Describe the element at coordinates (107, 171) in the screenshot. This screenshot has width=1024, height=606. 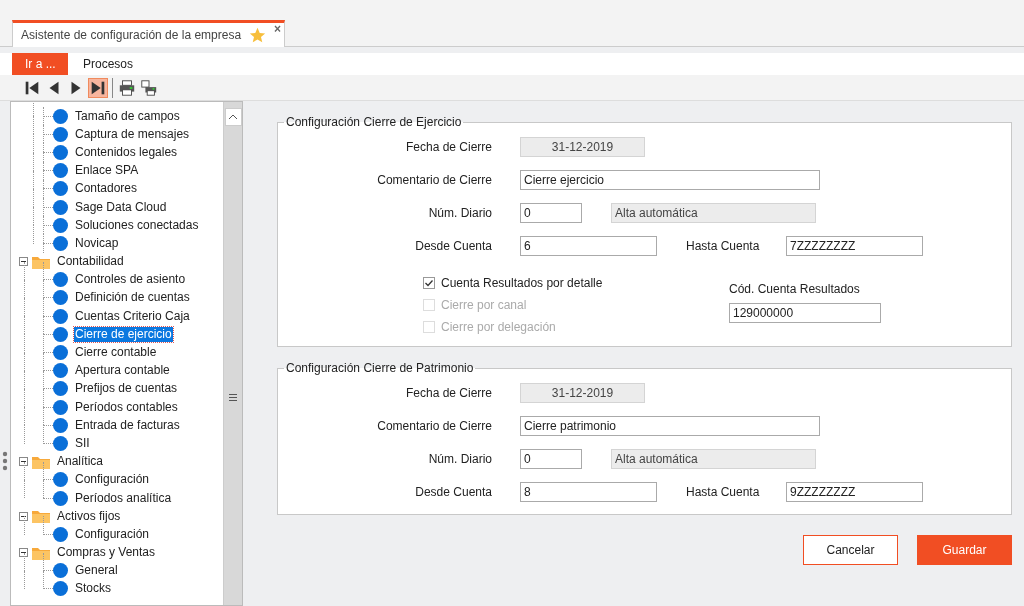
I see `tree-item: Enlace SPA` at that location.